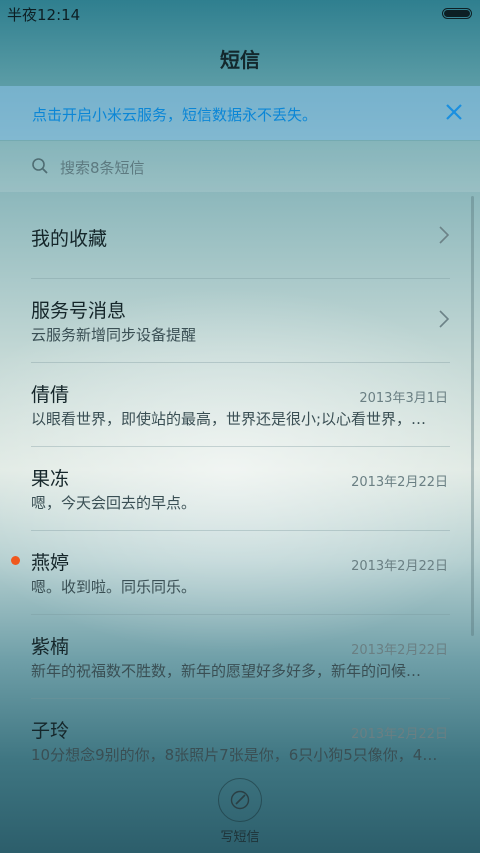 This screenshot has height=853, width=480. Describe the element at coordinates (114, 503) in the screenshot. I see `message-preview: 嗯，今天会回去的早点。` at that location.